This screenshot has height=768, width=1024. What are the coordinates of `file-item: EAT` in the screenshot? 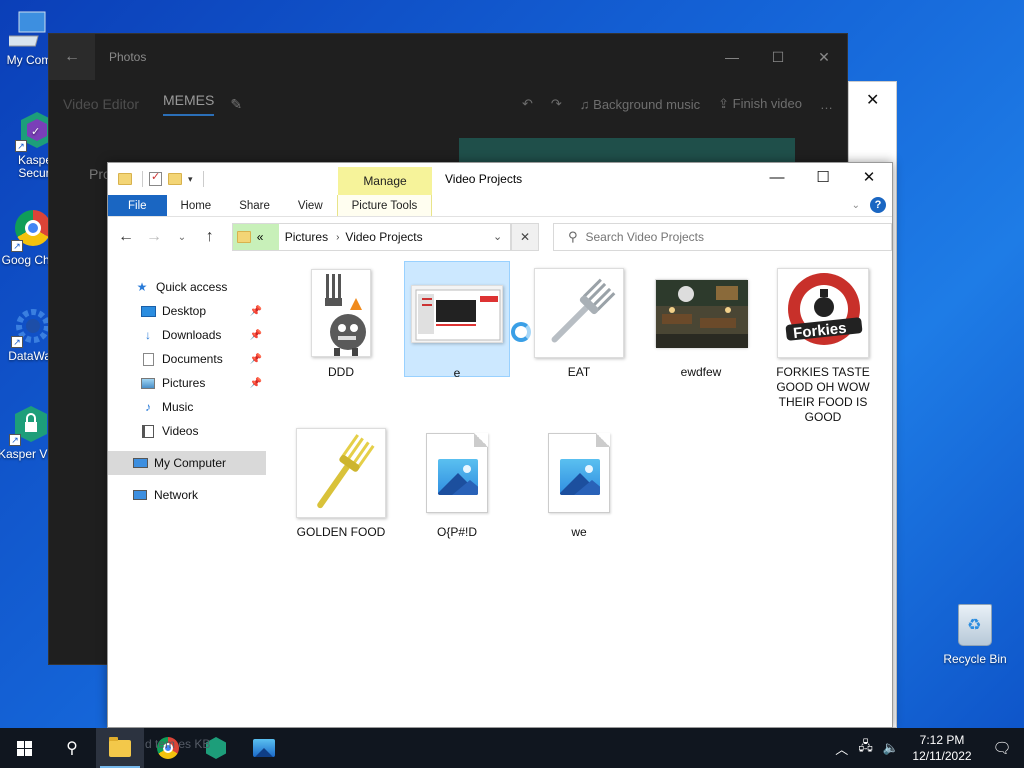 It's located at (579, 322).